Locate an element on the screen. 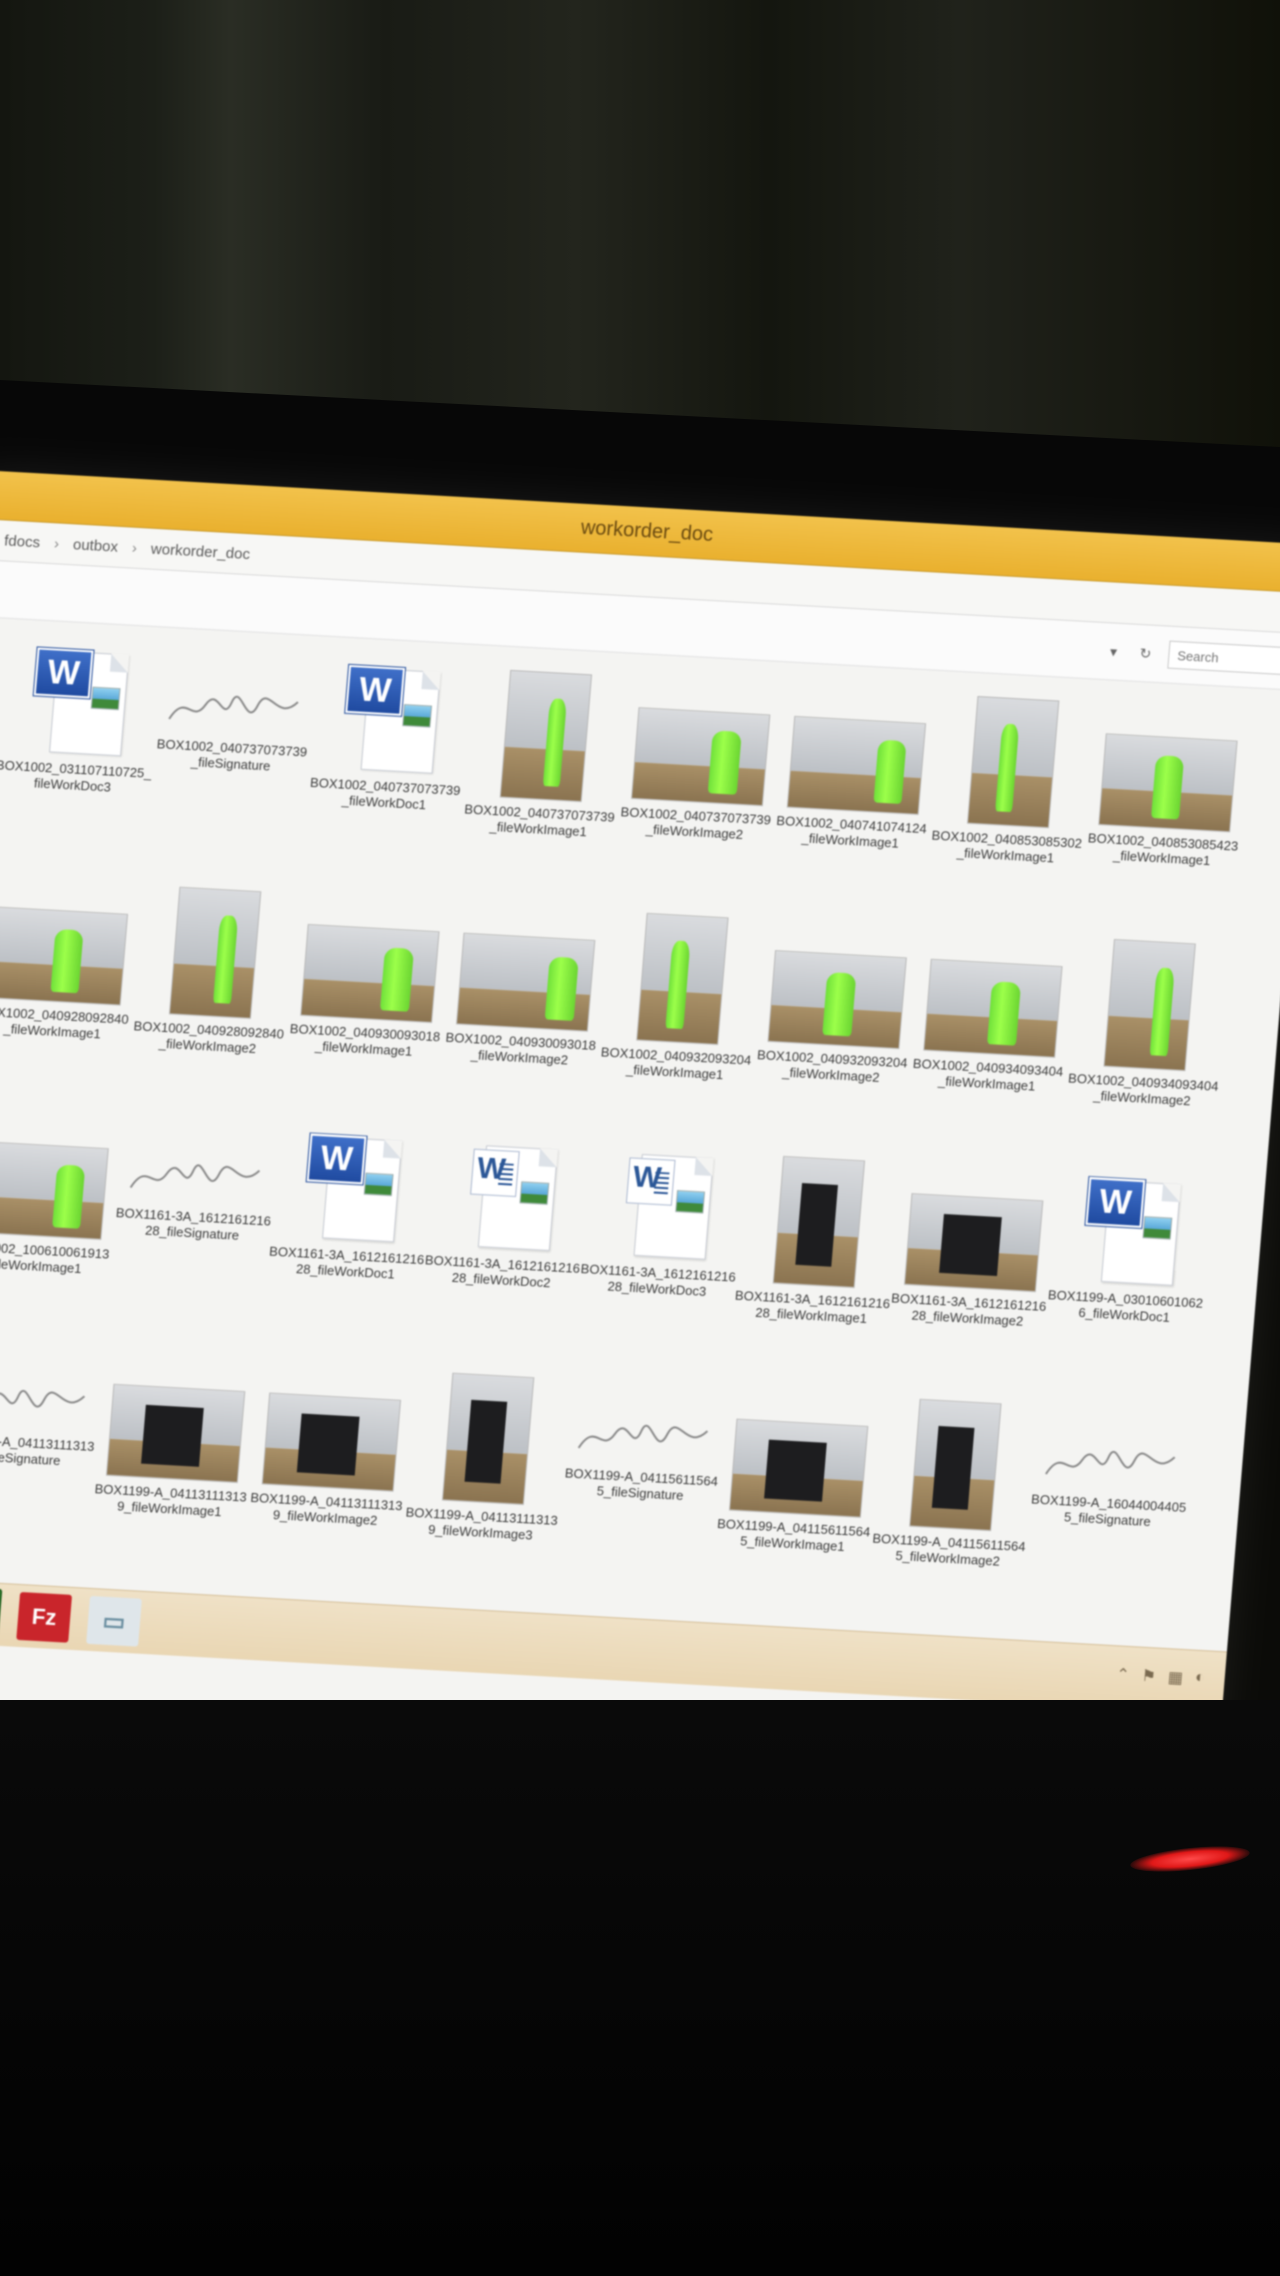 The height and width of the screenshot is (2276, 1280). file-item: BOX1002_040928092840_fileWorkImage1 is located at coordinates (71, 960).